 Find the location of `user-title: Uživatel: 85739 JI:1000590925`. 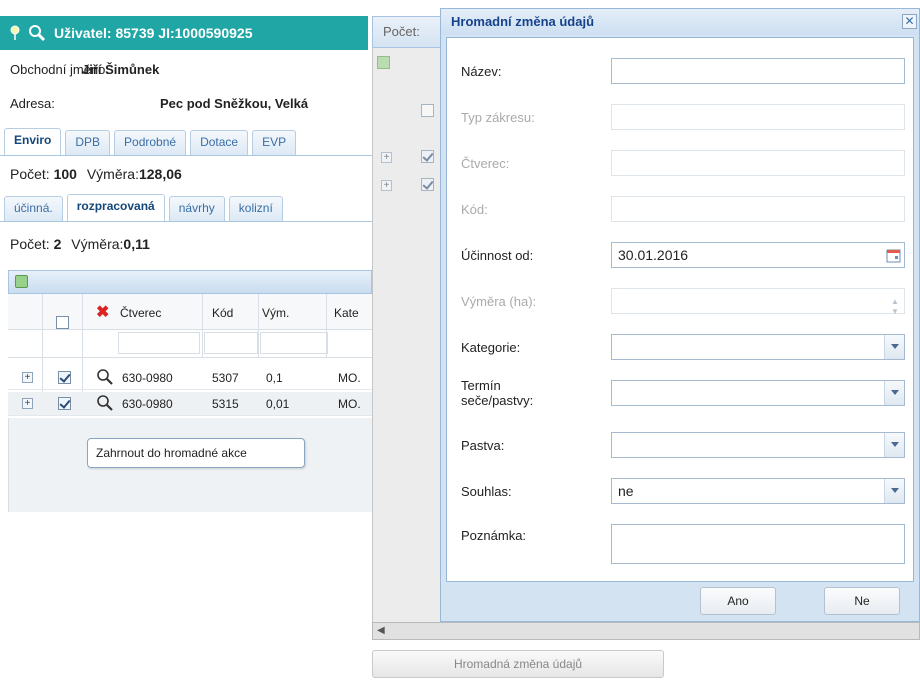

user-title: Uživatel: 85739 JI:1000590925 is located at coordinates (153, 33).